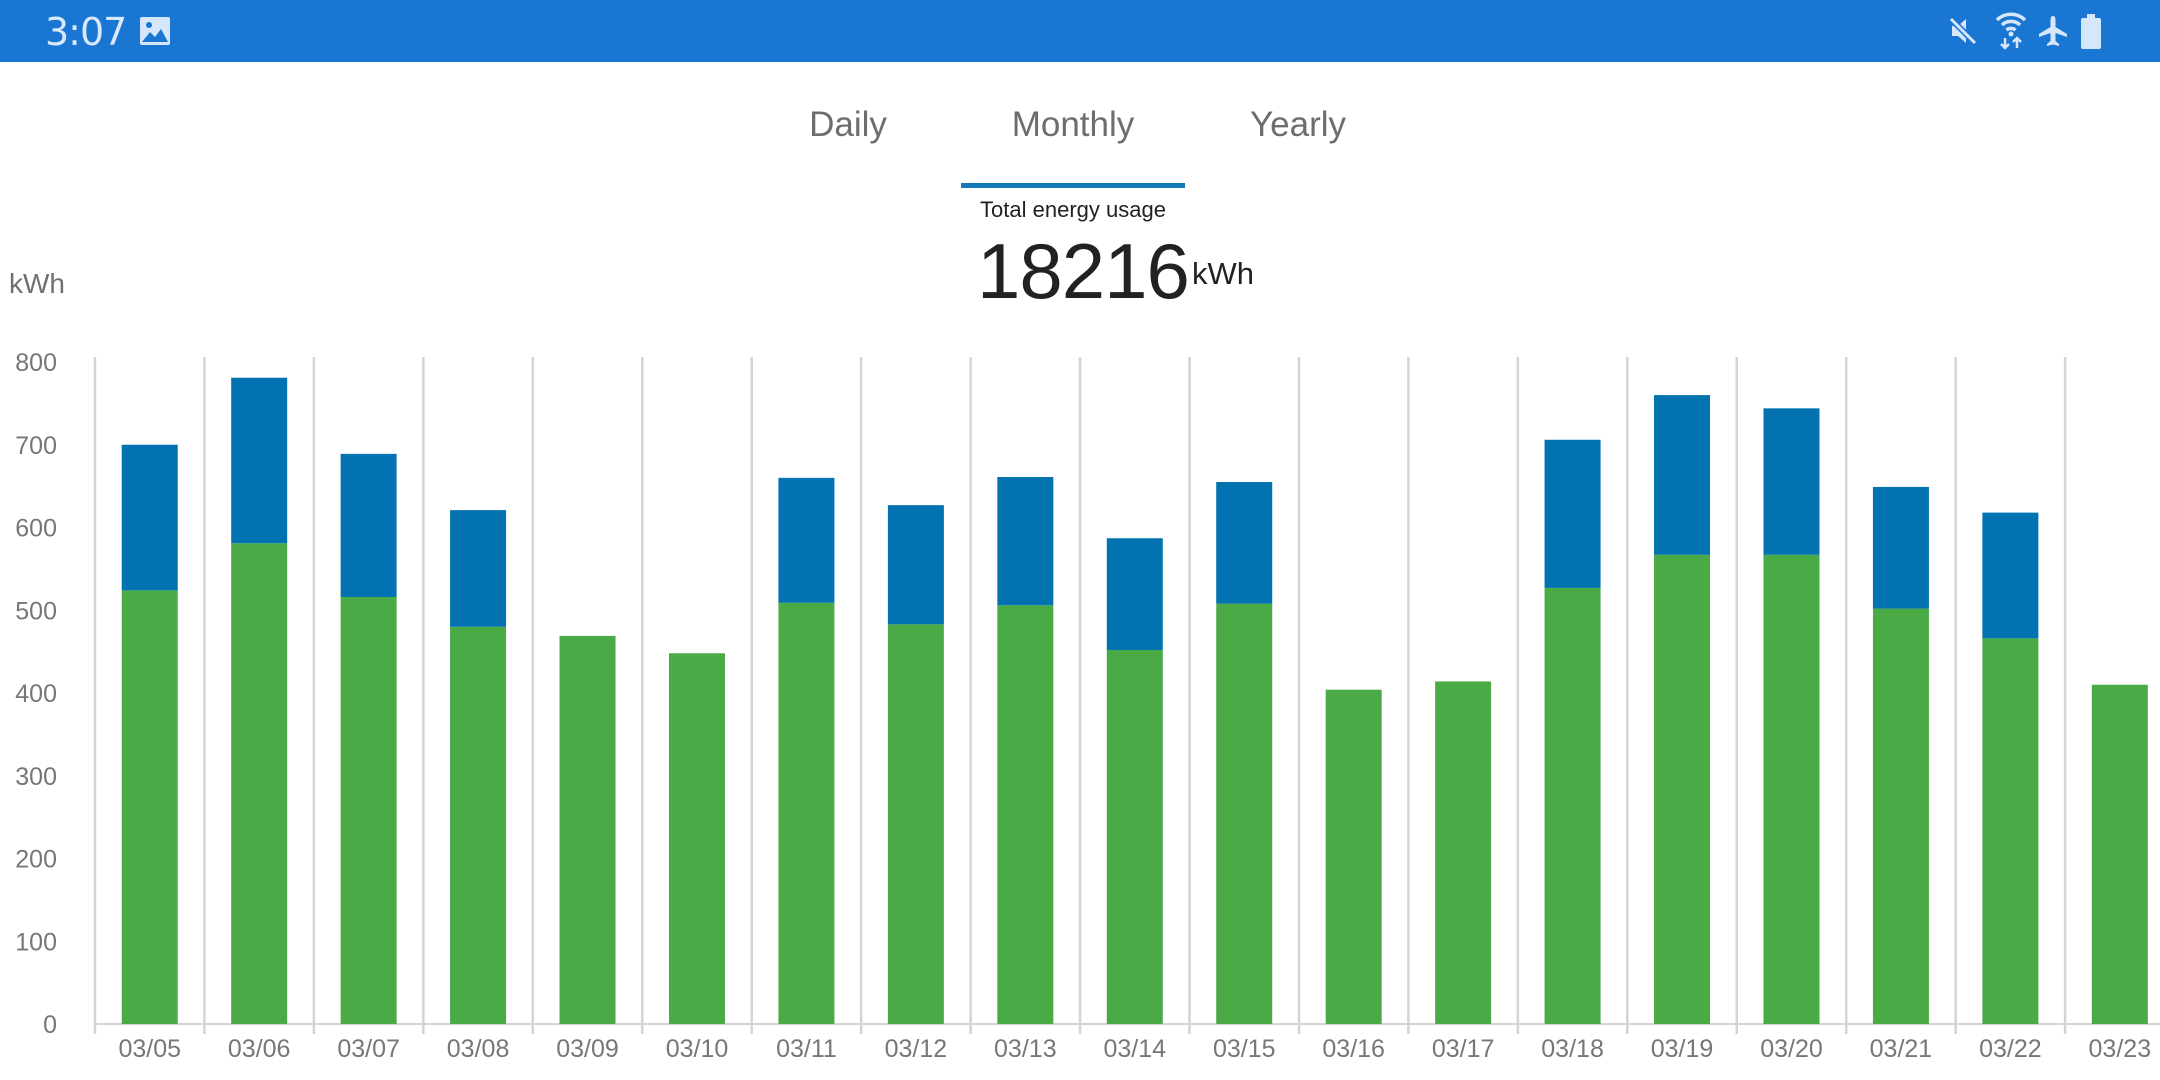 The image size is (2160, 1080). What do you see at coordinates (36, 777) in the screenshot?
I see `y-tick-label: 300` at bounding box center [36, 777].